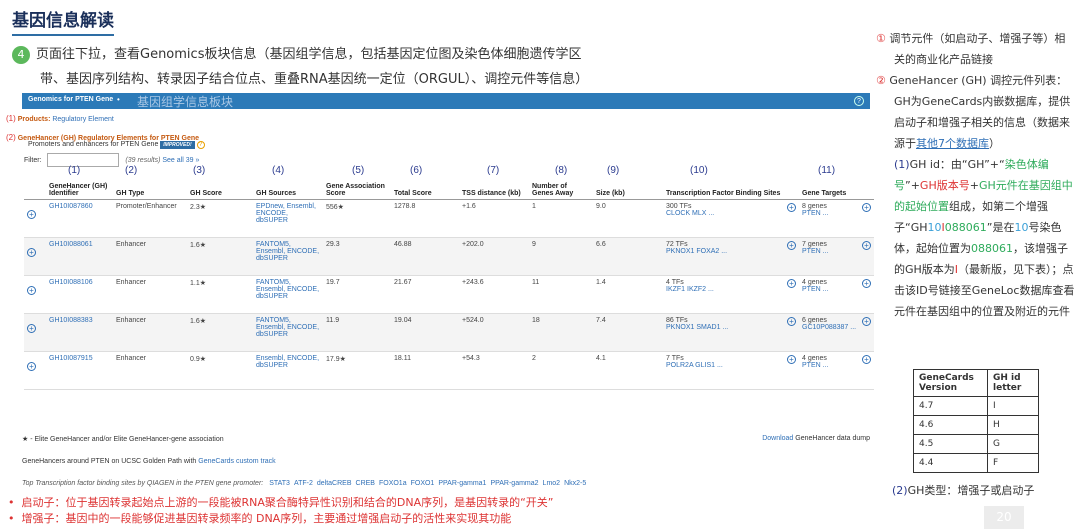  I want to click on tf-link: FOXO1, so click(423, 483).